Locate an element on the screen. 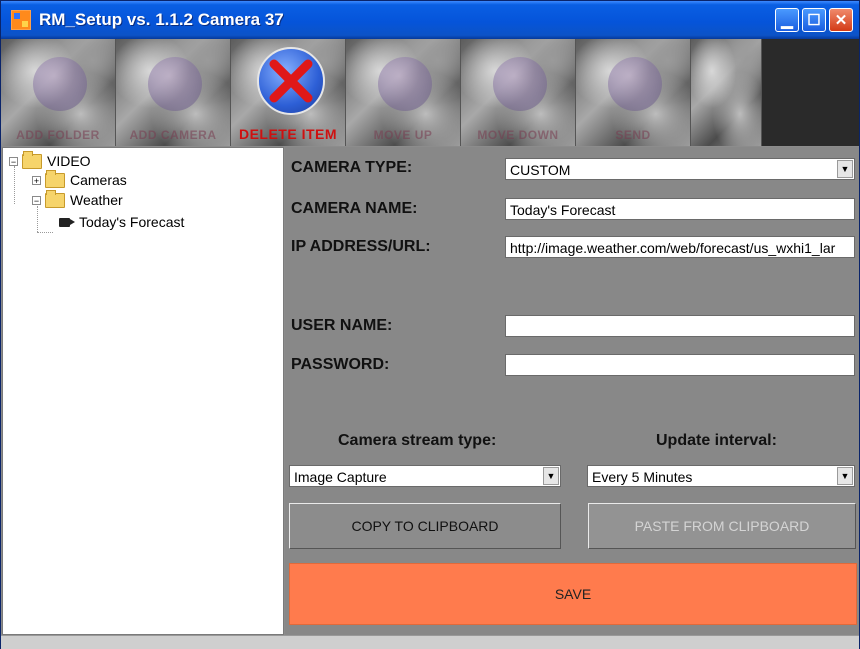 The width and height of the screenshot is (860, 649). add-folder-label: ADD FOLDER is located at coordinates (58, 135).